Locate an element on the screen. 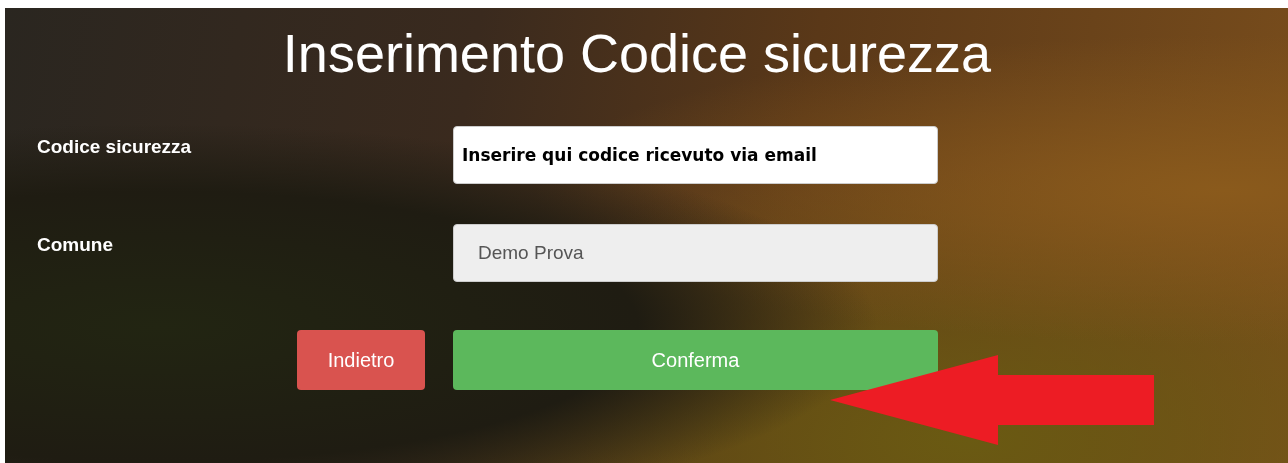 The height and width of the screenshot is (463, 1288). field-label: Comune is located at coordinates (75, 244).